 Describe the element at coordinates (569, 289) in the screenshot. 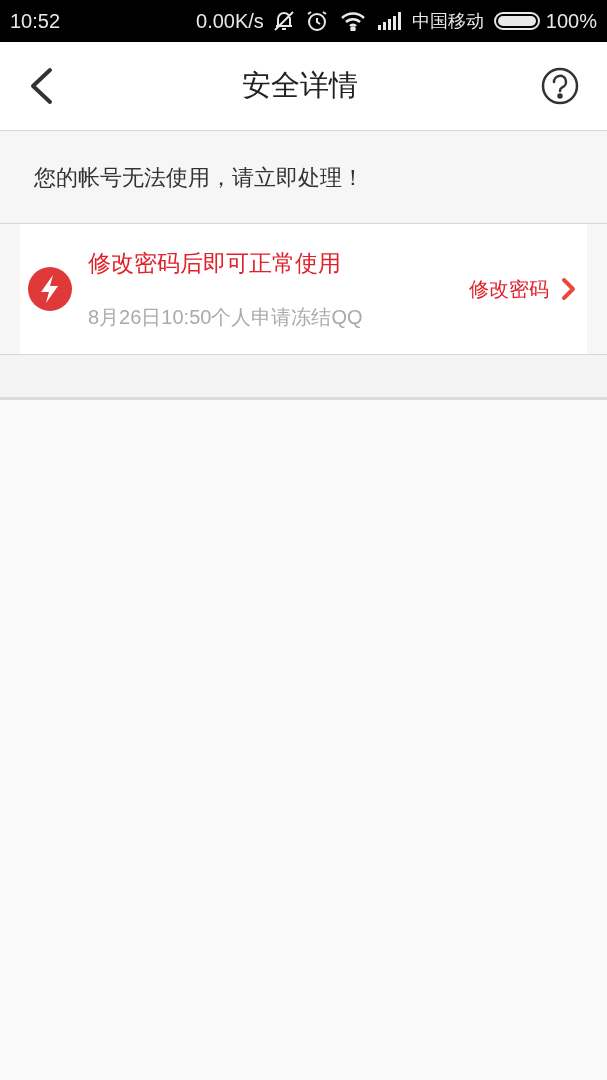

I see `chevron-right-icon` at that location.